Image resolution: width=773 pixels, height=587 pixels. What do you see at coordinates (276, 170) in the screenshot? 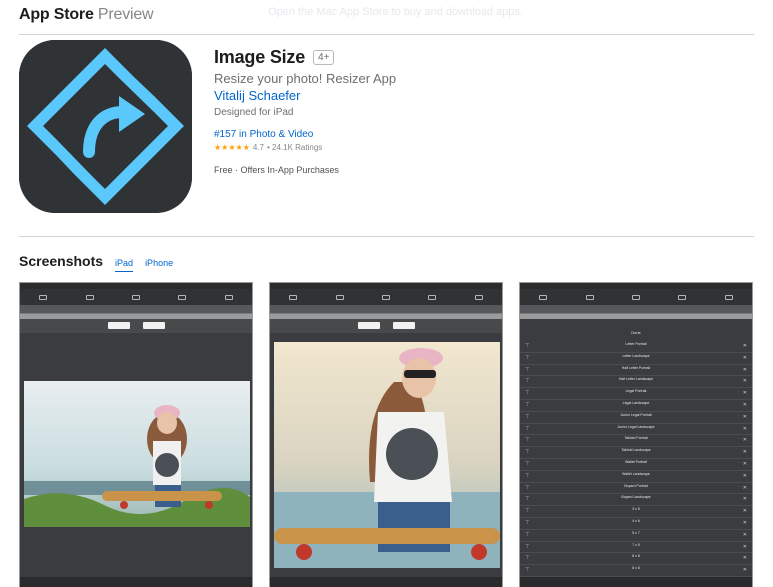
I see `price-label: Free · Offers In-App Purchases` at bounding box center [276, 170].